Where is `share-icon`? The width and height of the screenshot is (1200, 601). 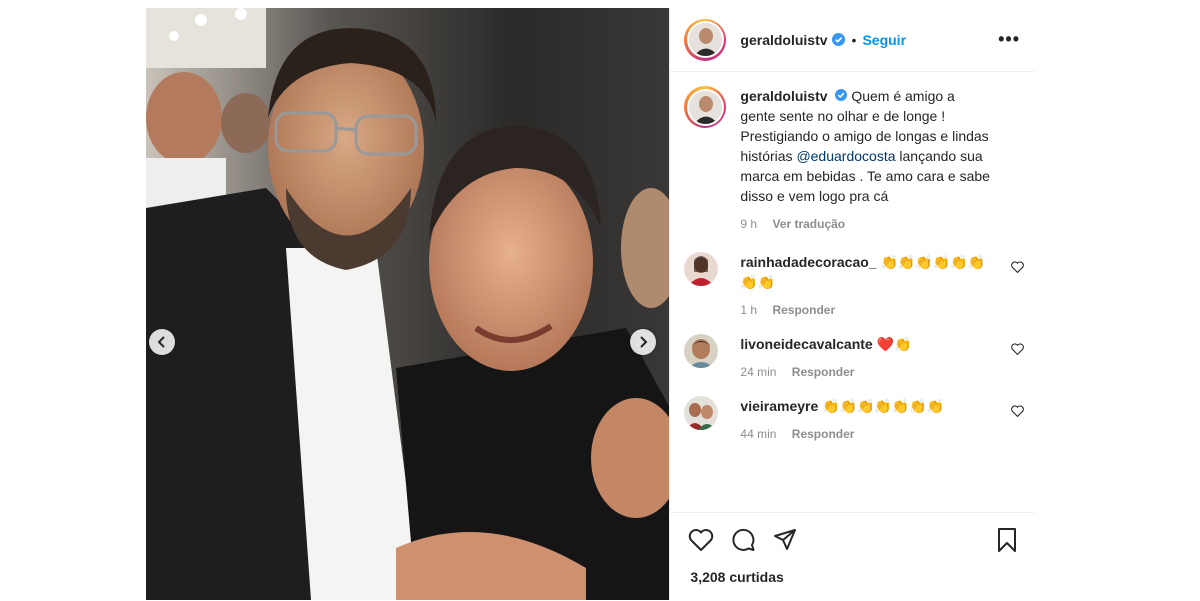 share-icon is located at coordinates (785, 540).